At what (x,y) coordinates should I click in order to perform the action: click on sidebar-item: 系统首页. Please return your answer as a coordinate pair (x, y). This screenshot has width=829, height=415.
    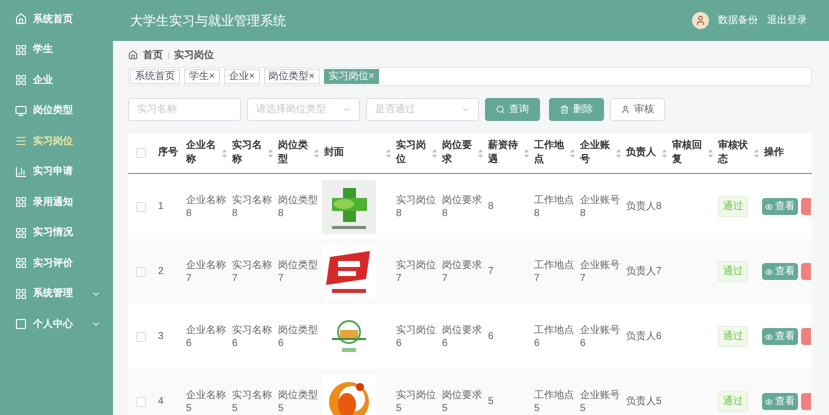
    Looking at the image, I should click on (56, 19).